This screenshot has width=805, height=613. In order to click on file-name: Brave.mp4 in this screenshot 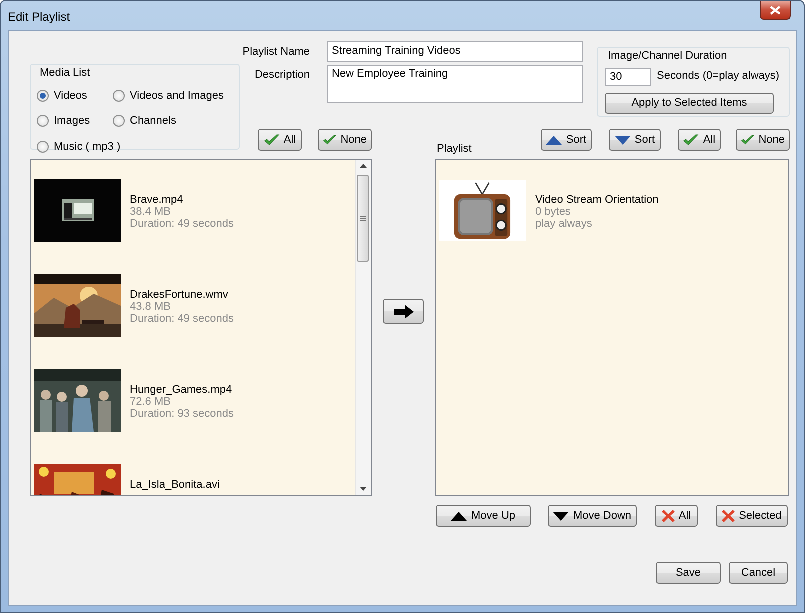, I will do `click(157, 200)`.